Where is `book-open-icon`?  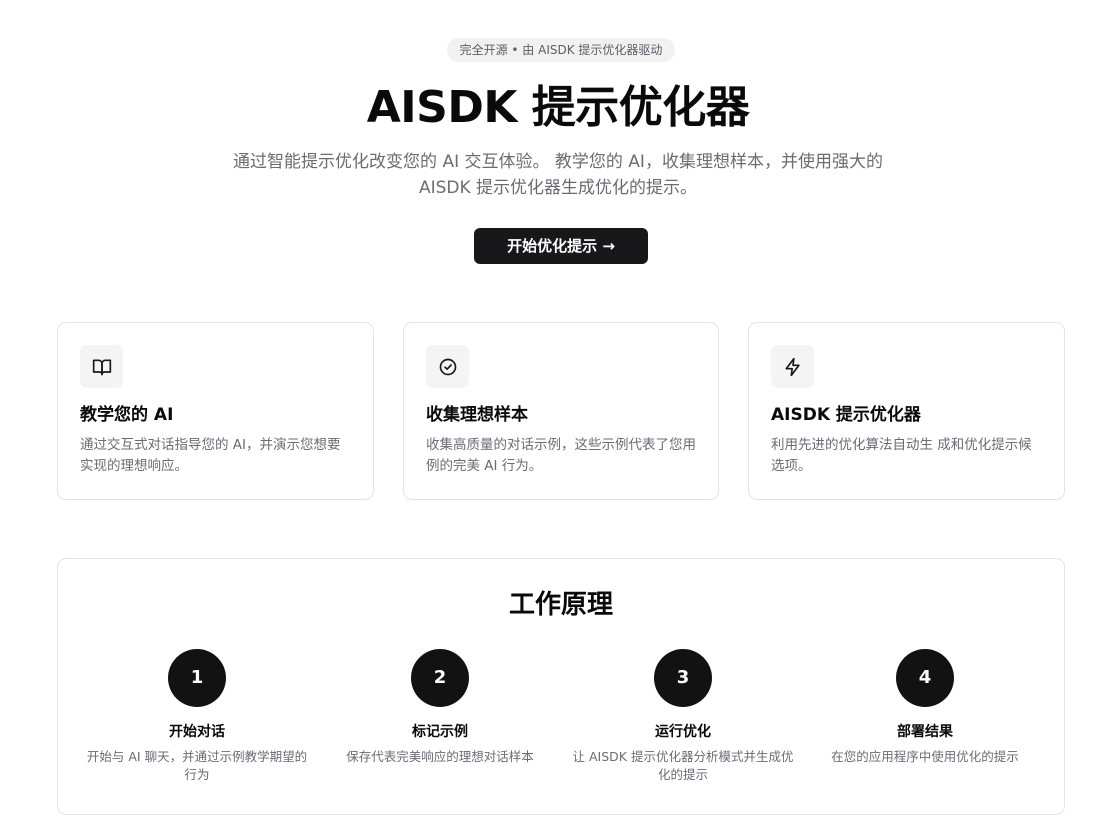 book-open-icon is located at coordinates (101, 366).